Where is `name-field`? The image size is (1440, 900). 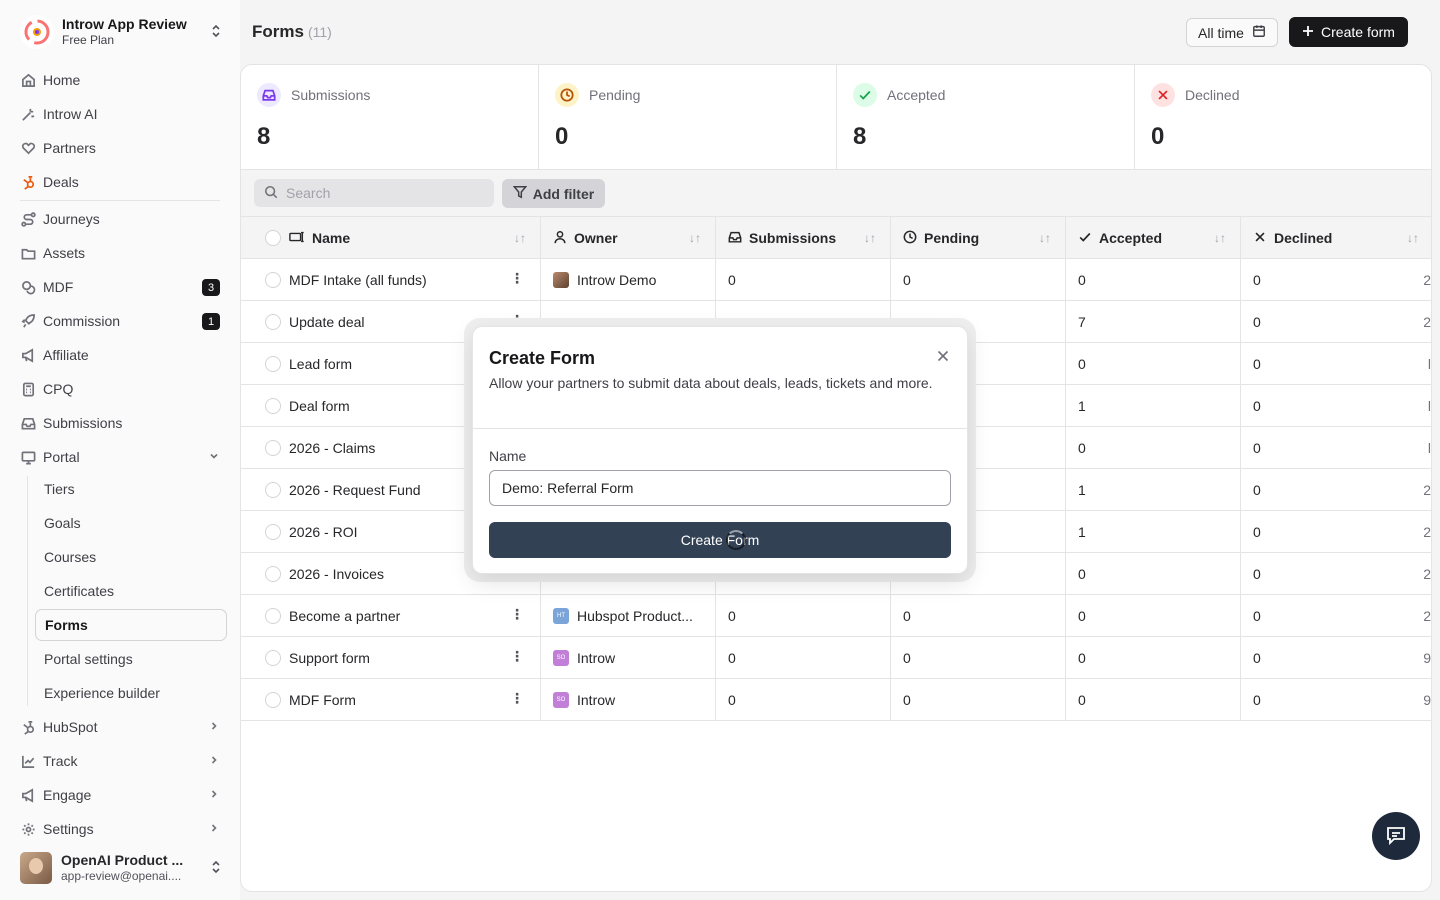 name-field is located at coordinates (720, 488).